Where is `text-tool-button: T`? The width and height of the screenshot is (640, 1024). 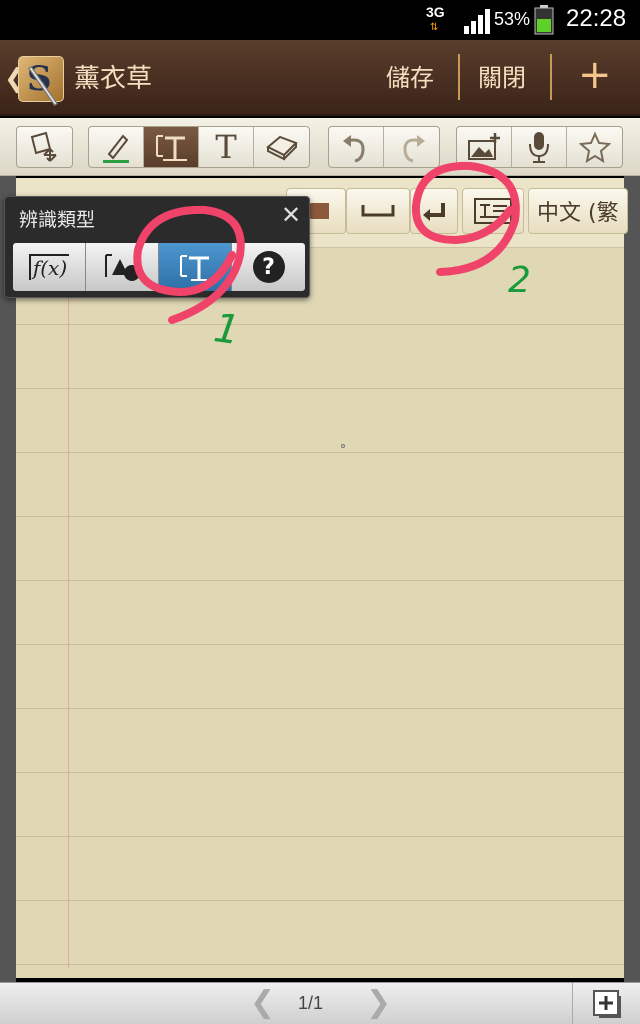 text-tool-button: T is located at coordinates (226, 147).